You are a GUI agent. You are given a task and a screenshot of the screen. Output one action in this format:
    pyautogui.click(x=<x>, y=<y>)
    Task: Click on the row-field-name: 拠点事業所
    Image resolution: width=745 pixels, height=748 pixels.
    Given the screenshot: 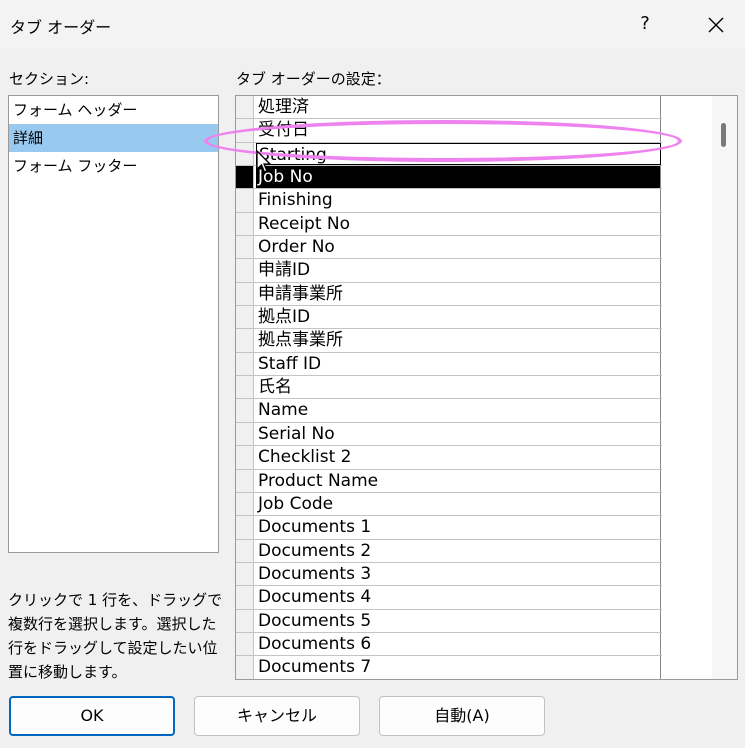 What is the action you would take?
    pyautogui.click(x=458, y=340)
    